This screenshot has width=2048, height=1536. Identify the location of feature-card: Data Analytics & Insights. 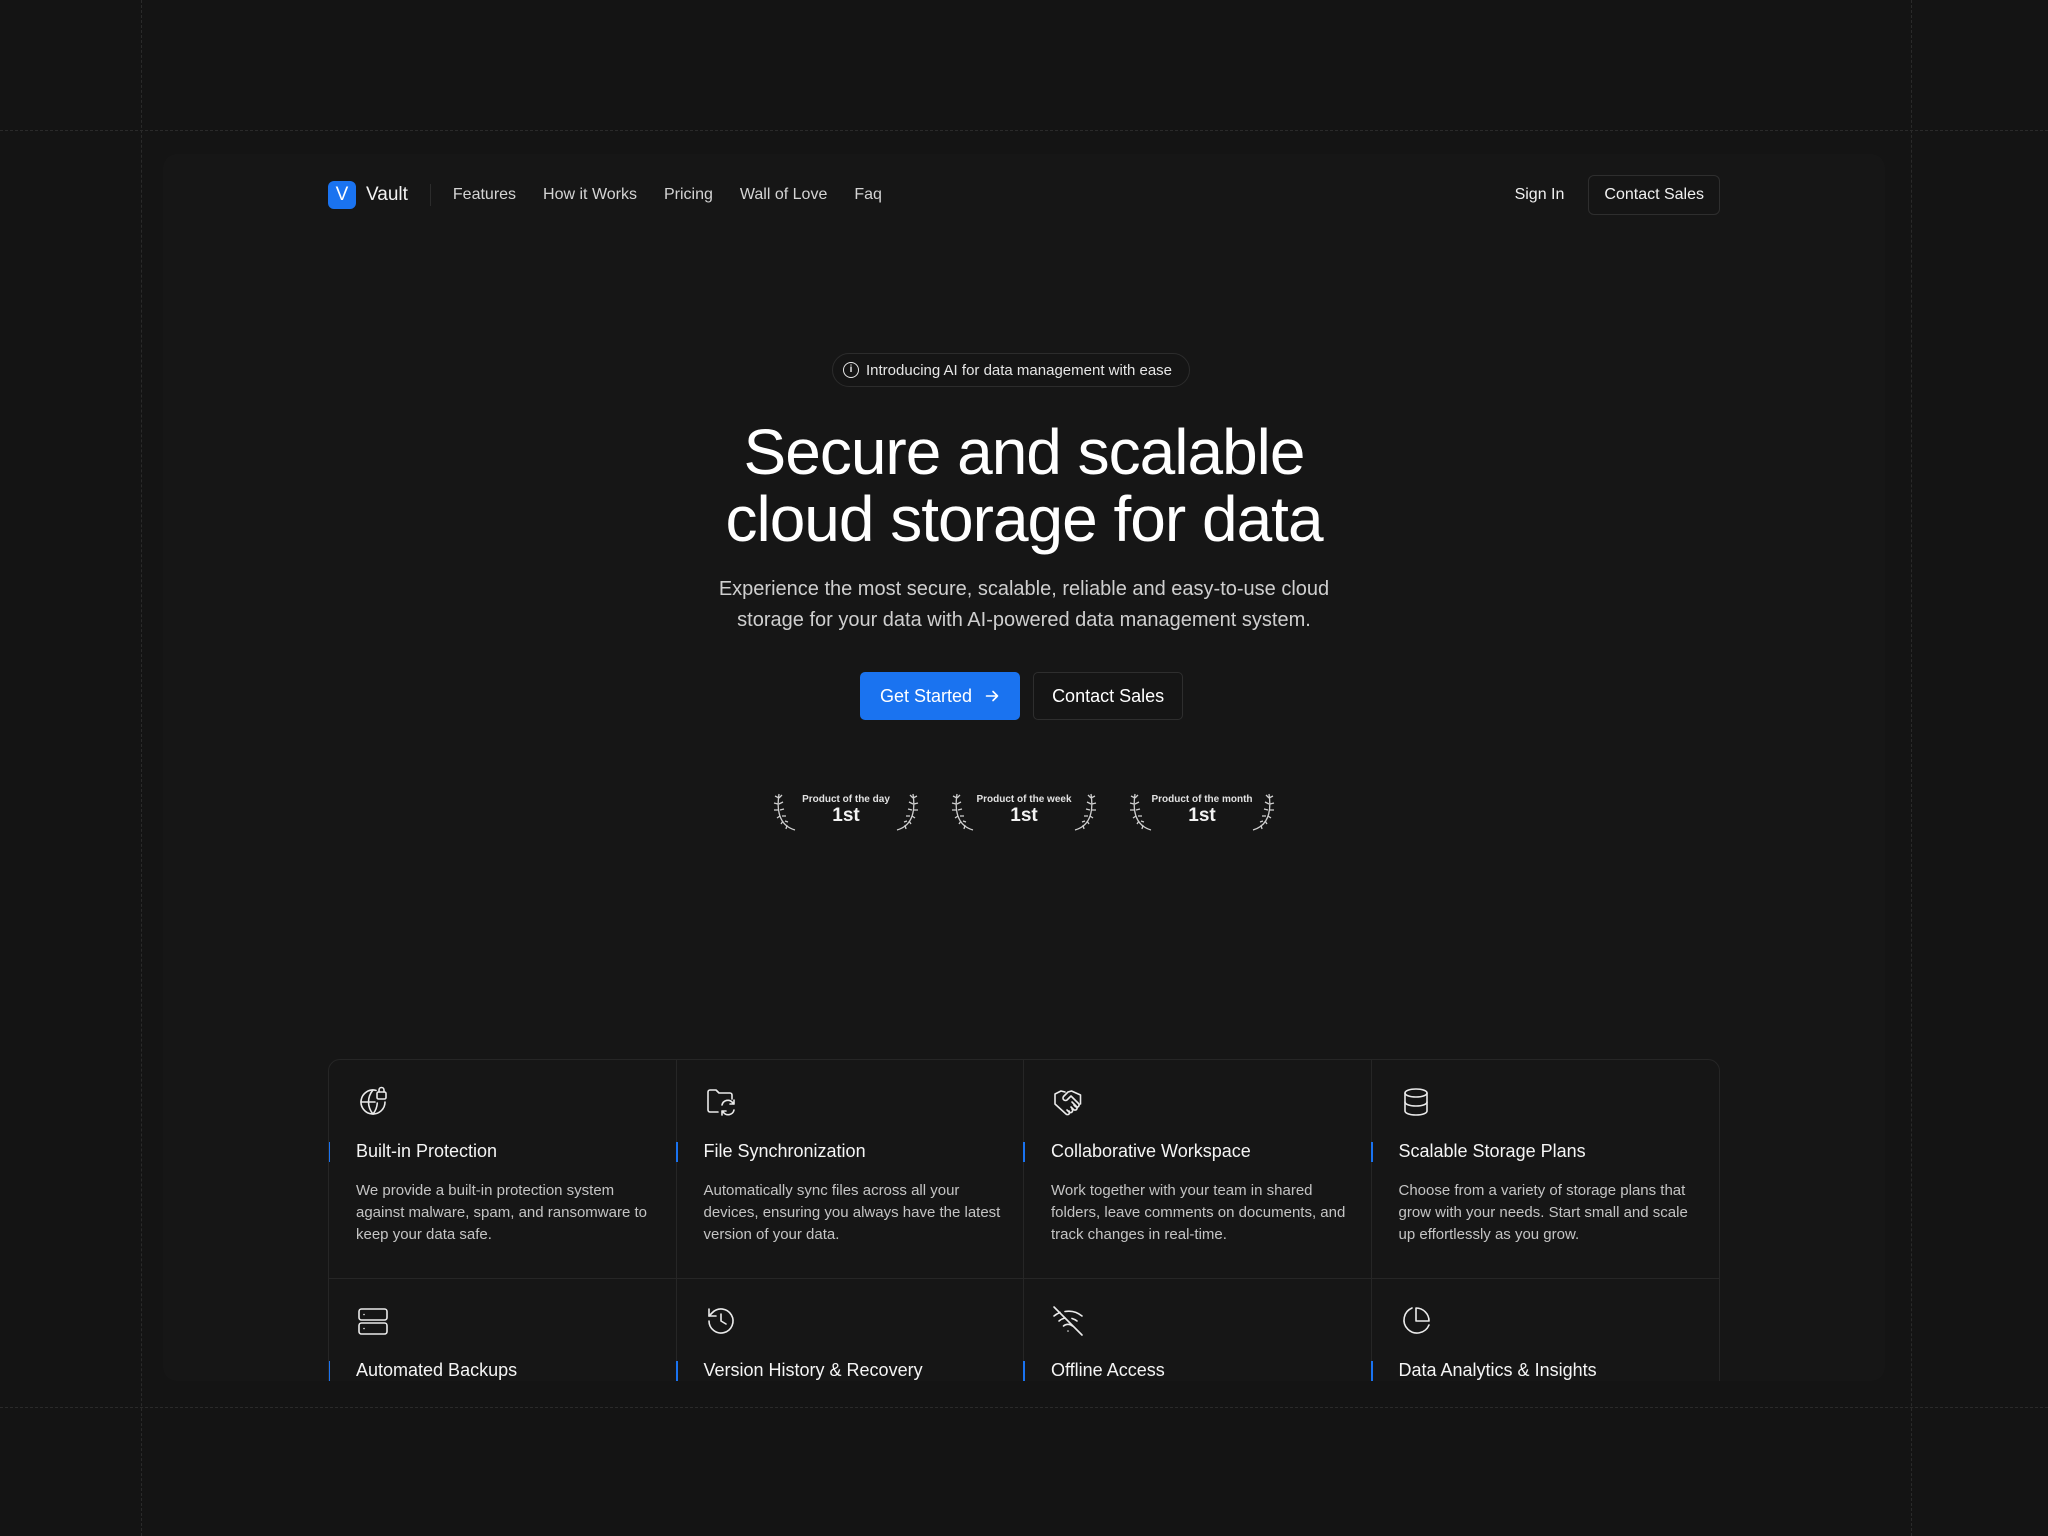
(1545, 1330).